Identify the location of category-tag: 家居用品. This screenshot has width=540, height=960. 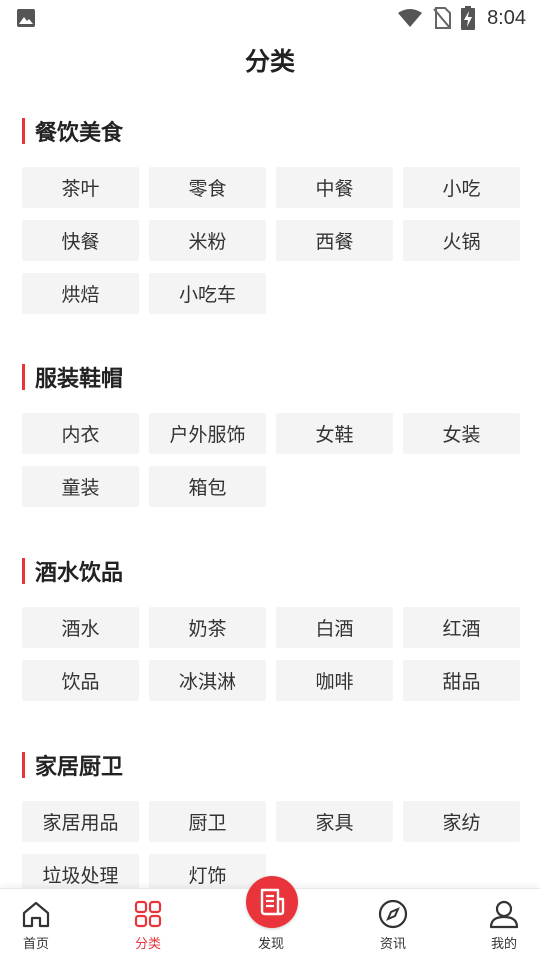
(80, 821).